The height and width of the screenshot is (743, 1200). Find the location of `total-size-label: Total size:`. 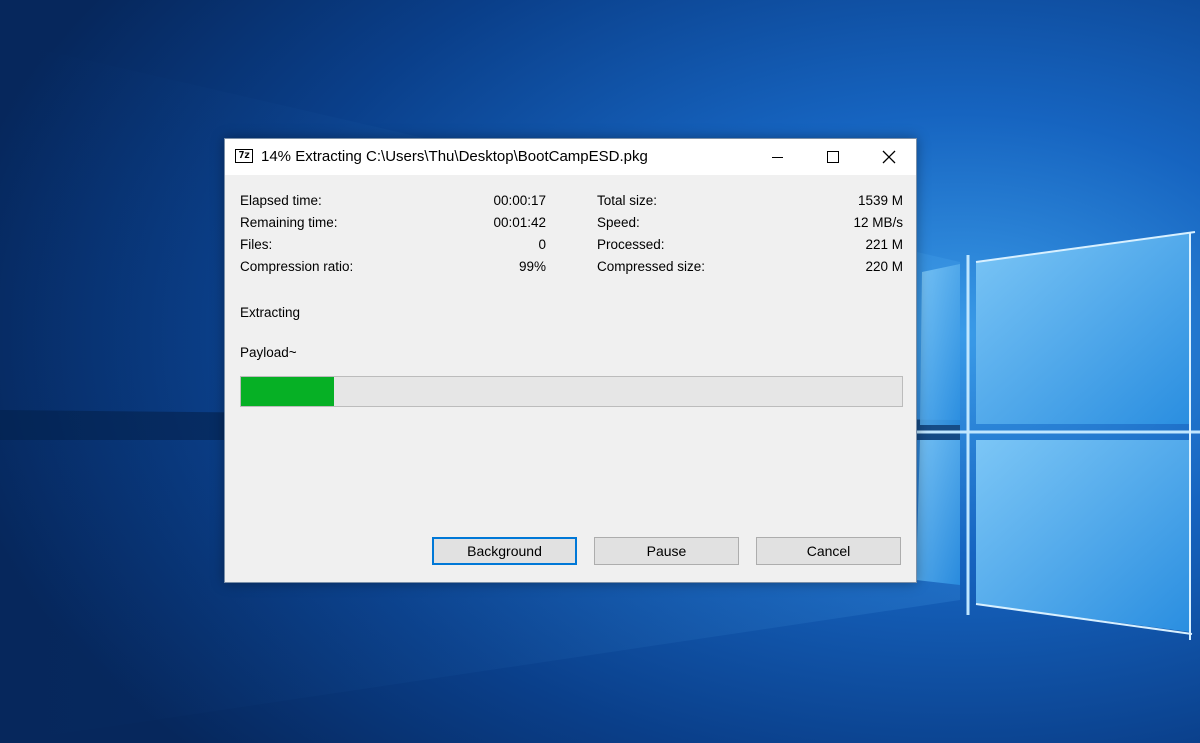

total-size-label: Total size: is located at coordinates (627, 200).